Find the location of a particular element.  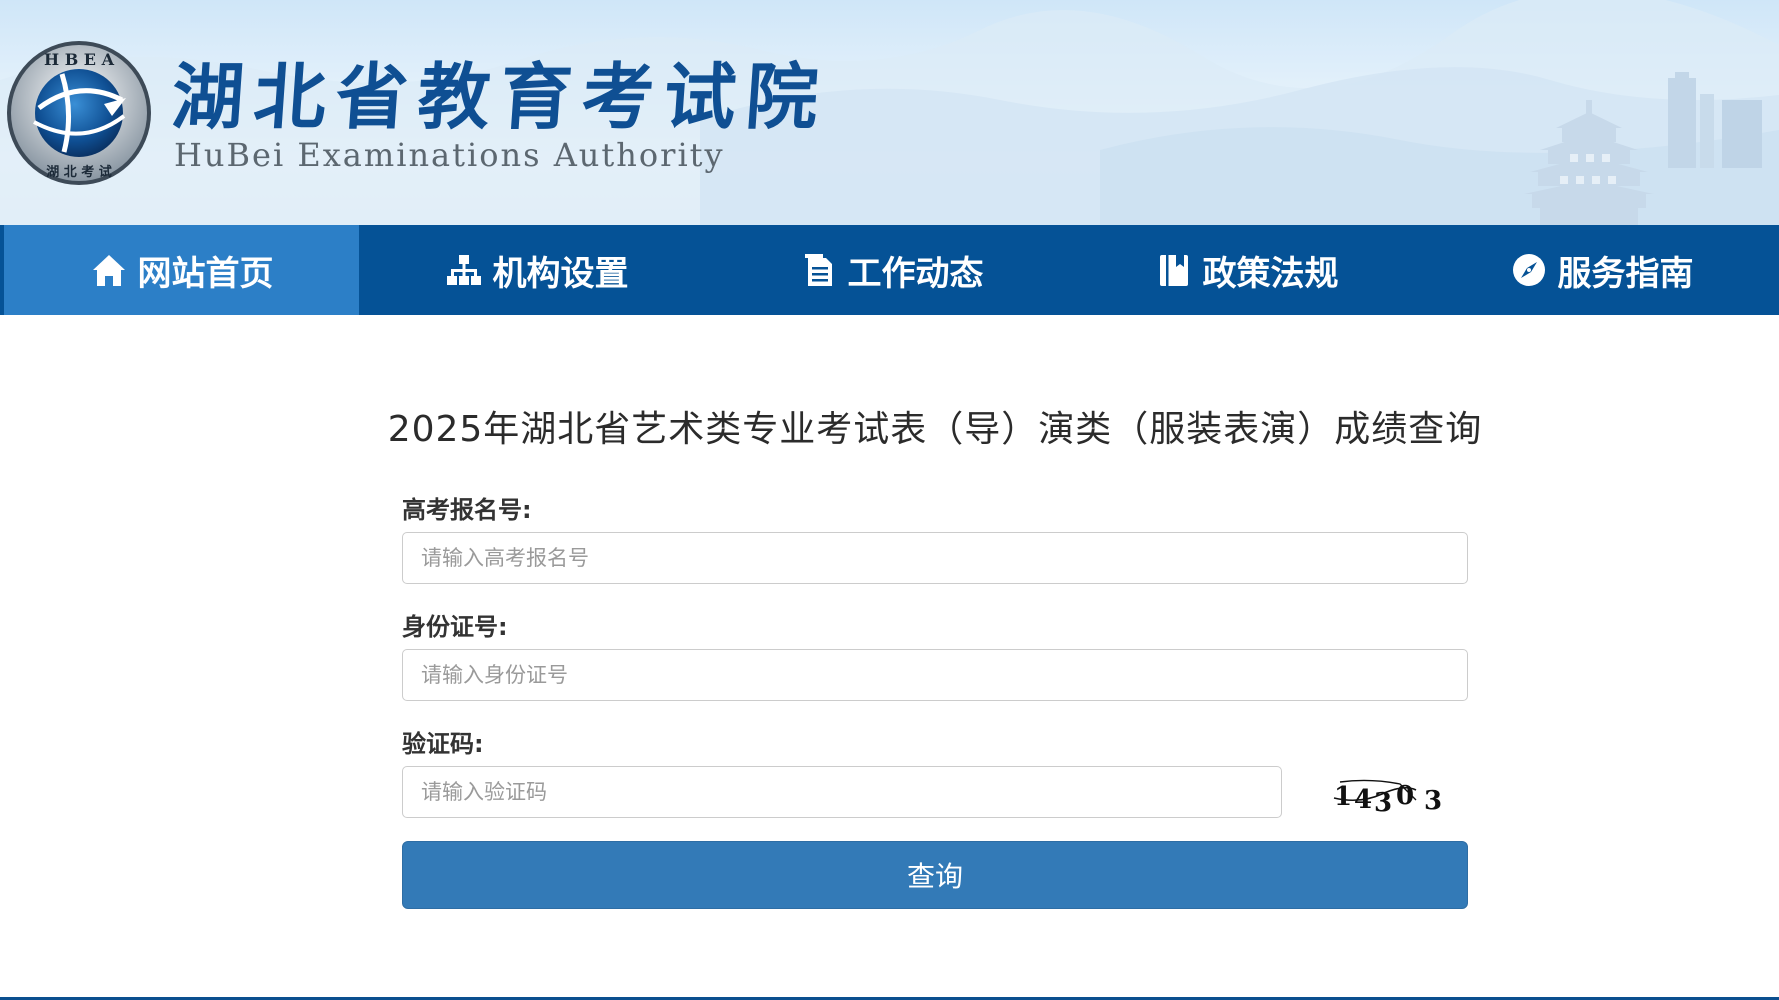

captcha-image: 1 4 3 0 3 is located at coordinates (1390, 795).